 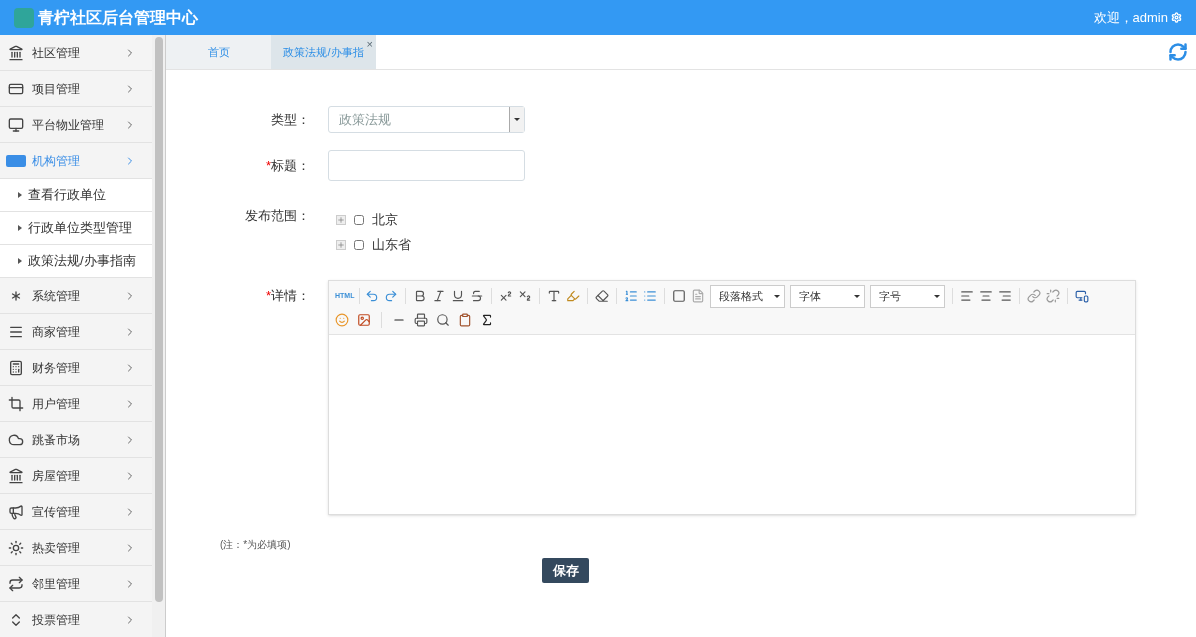 What do you see at coordinates (372, 296) in the screenshot?
I see `undo-icon` at bounding box center [372, 296].